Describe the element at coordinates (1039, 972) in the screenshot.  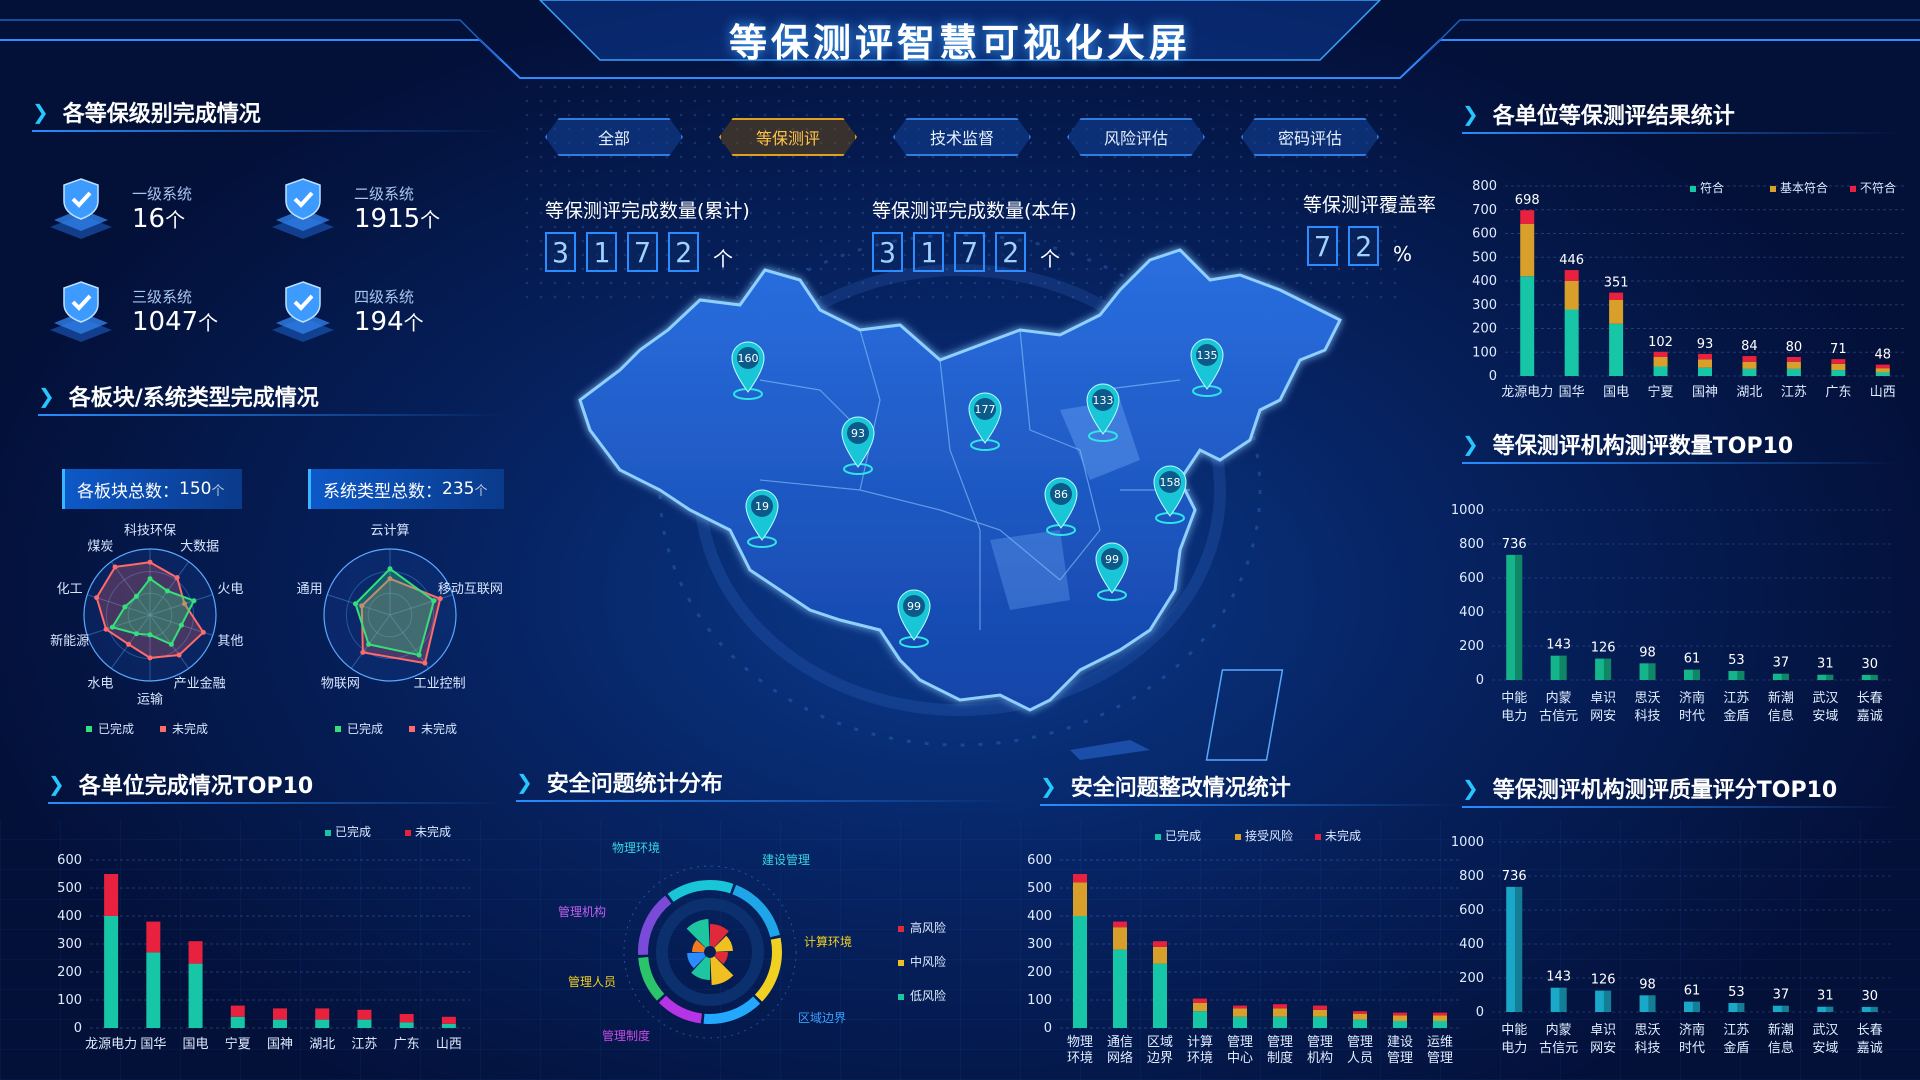
I see `y-tick-label: 200` at that location.